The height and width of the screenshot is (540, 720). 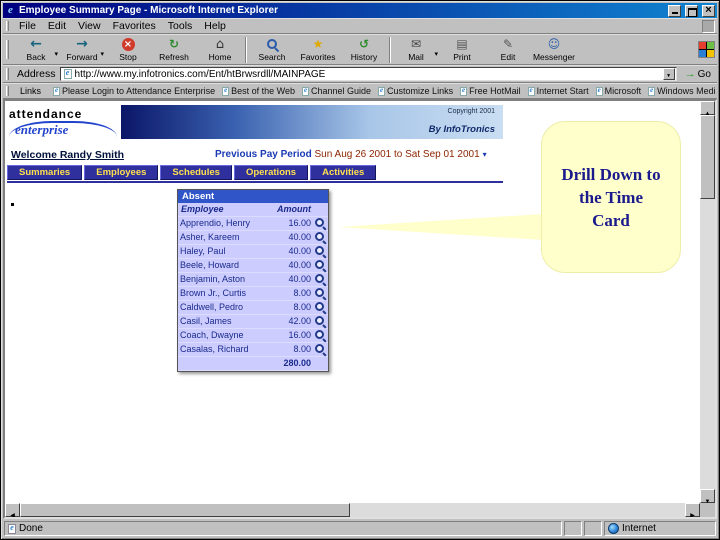 I want to click on pay-period-label: Previous Pay Period, so click(x=263, y=154).